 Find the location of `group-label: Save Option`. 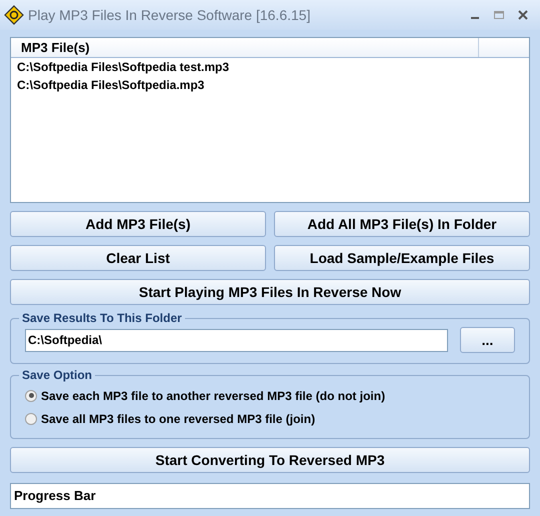

group-label: Save Option is located at coordinates (57, 375).